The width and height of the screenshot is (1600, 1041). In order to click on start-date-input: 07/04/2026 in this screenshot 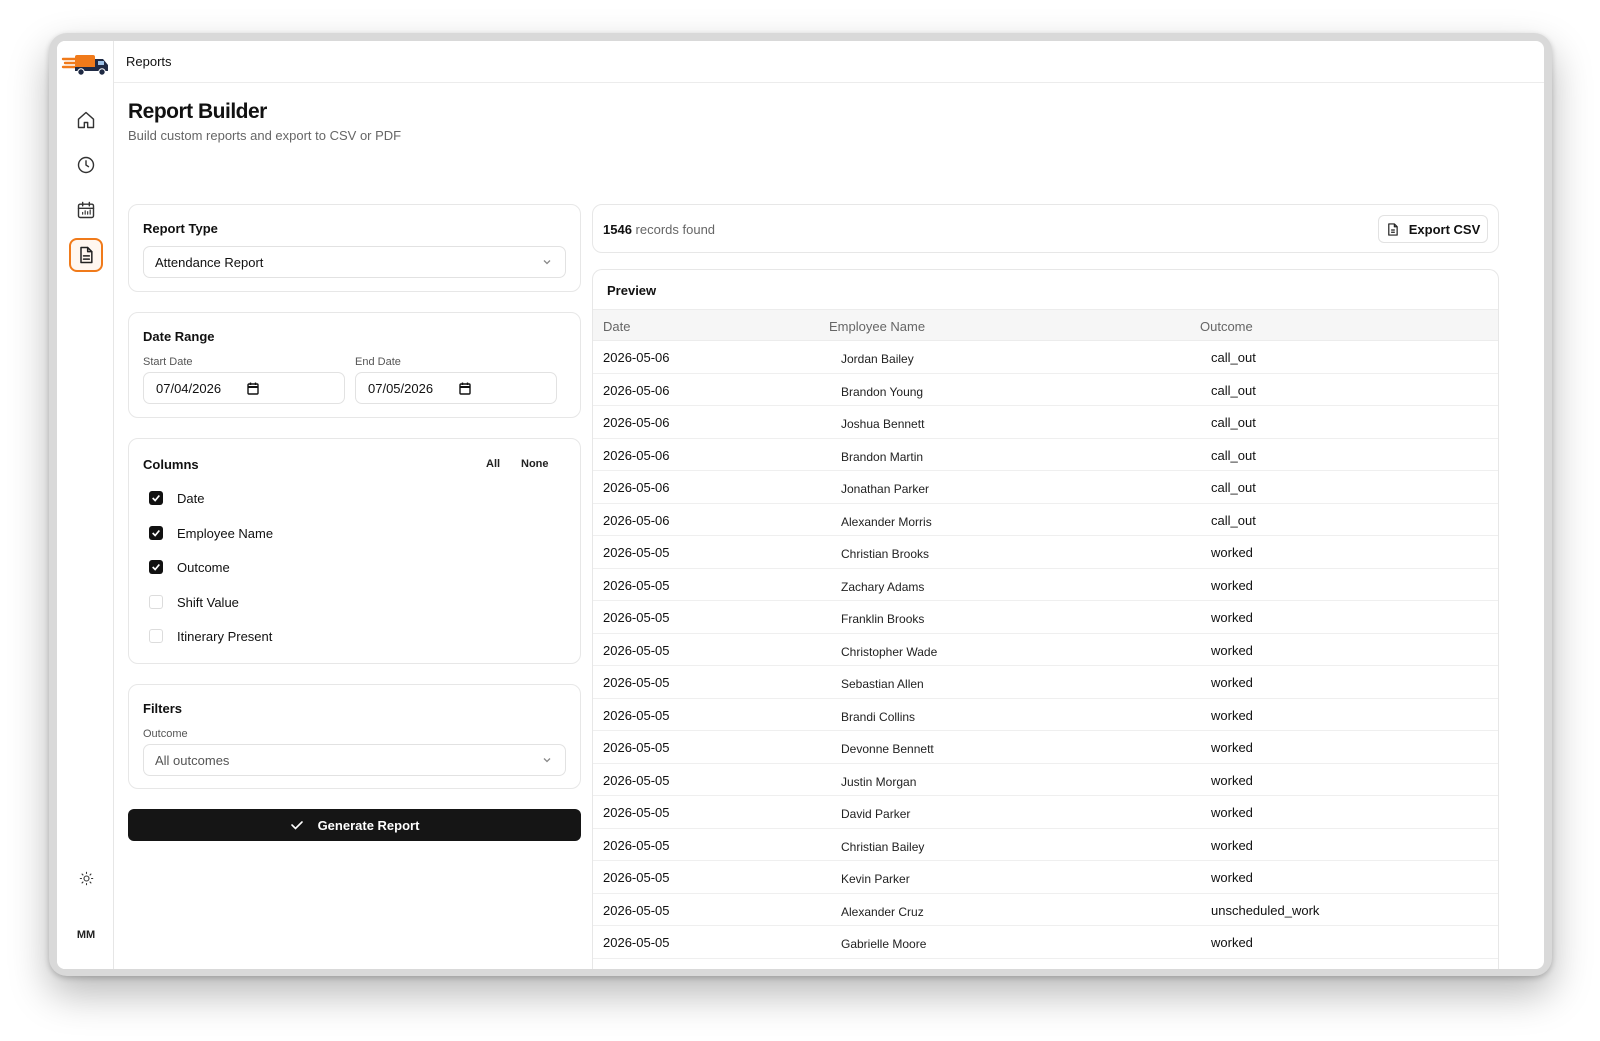, I will do `click(244, 388)`.